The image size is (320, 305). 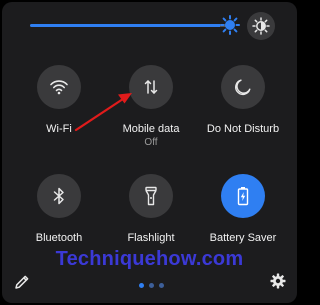 I want to click on tile-flashlight: Flashlight, so click(x=151, y=209).